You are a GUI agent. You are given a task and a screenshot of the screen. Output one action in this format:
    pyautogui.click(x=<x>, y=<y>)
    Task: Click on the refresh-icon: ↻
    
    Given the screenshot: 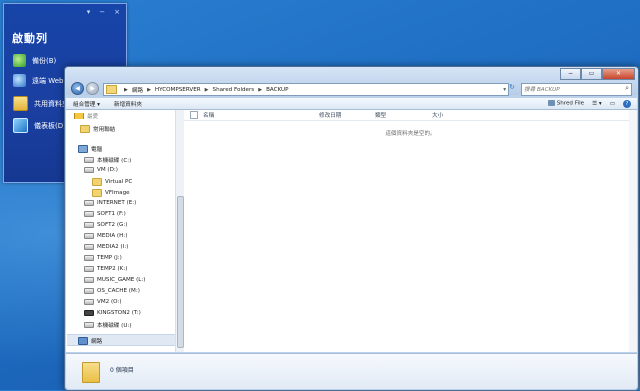 What is the action you would take?
    pyautogui.click(x=513, y=88)
    